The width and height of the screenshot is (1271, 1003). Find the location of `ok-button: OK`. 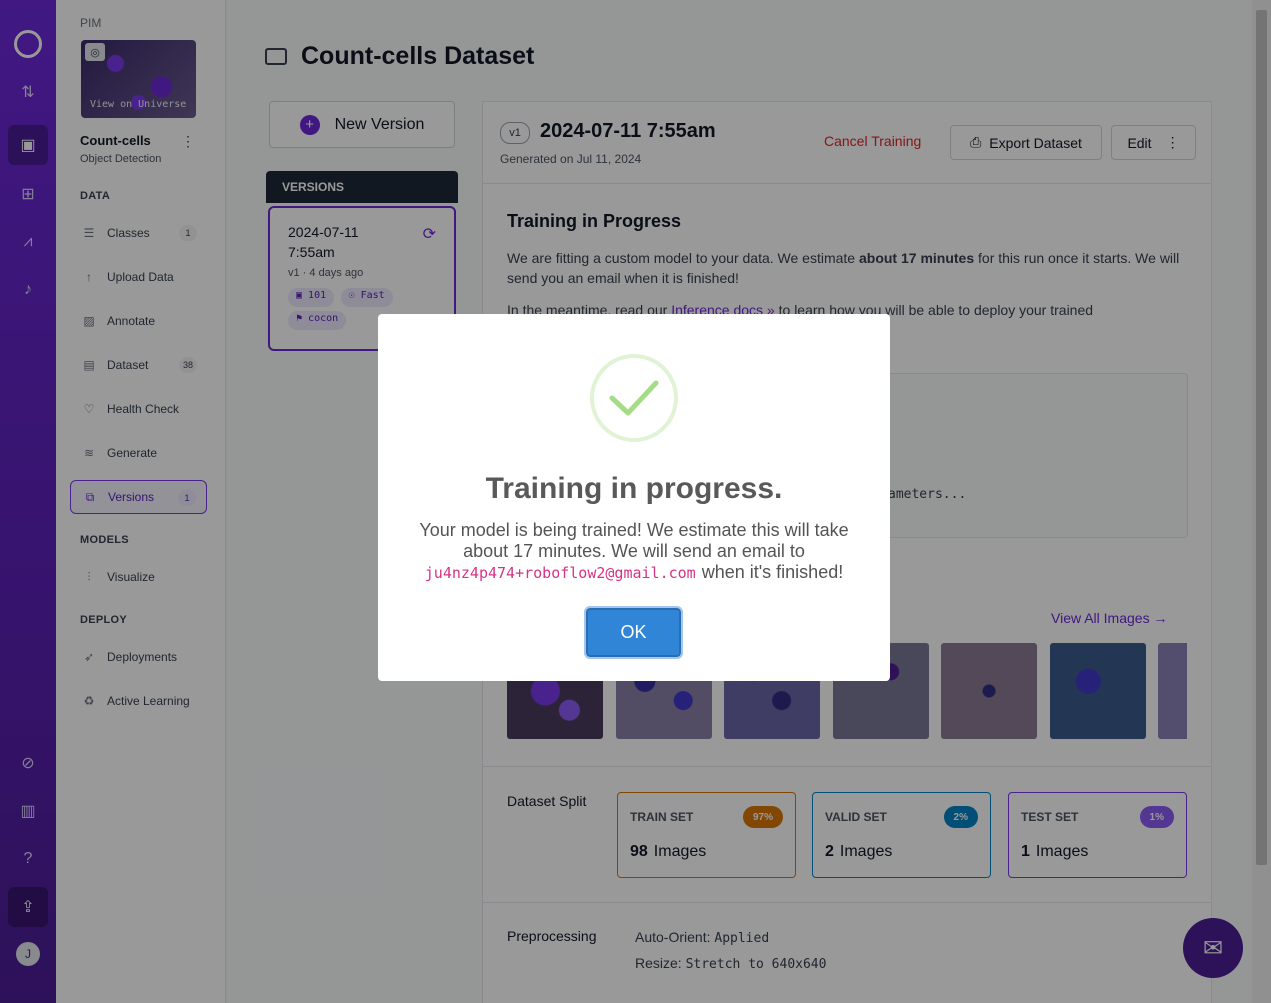

ok-button: OK is located at coordinates (633, 632).